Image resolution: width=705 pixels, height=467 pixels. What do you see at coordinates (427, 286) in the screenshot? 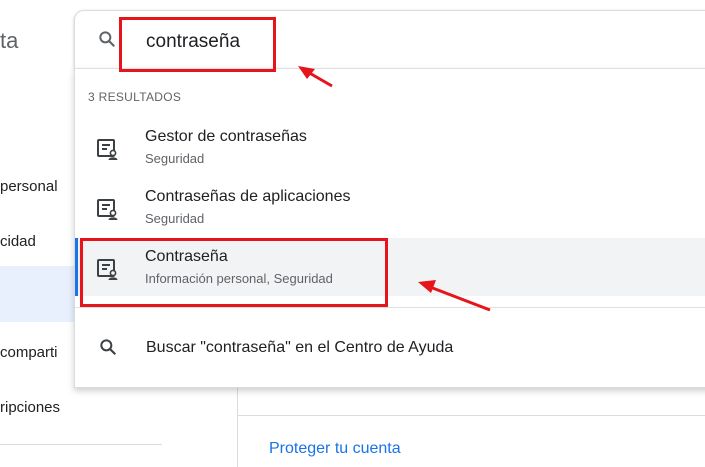
I see `arrowhead-result` at bounding box center [427, 286].